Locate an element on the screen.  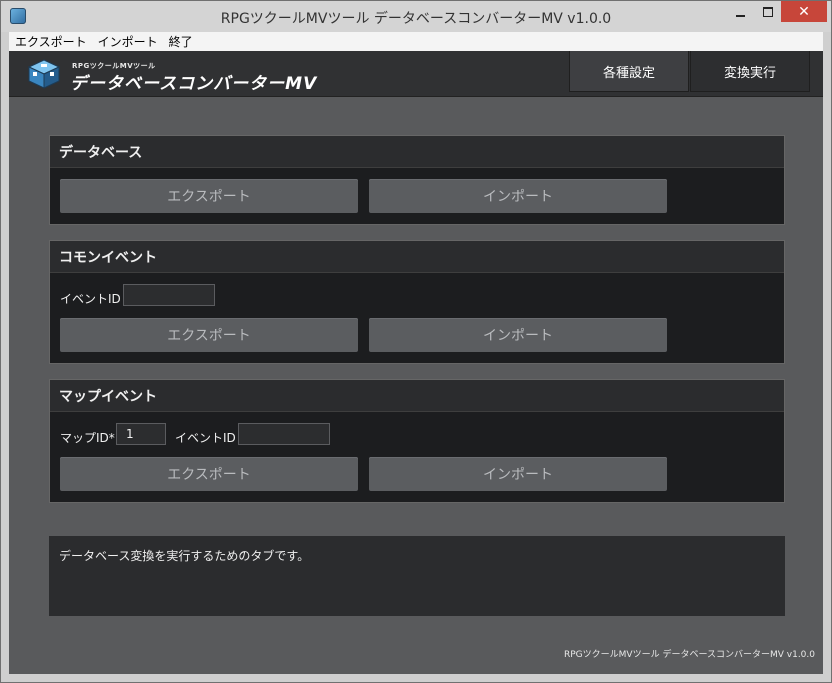
database-panel-title: データベース is located at coordinates (417, 152).